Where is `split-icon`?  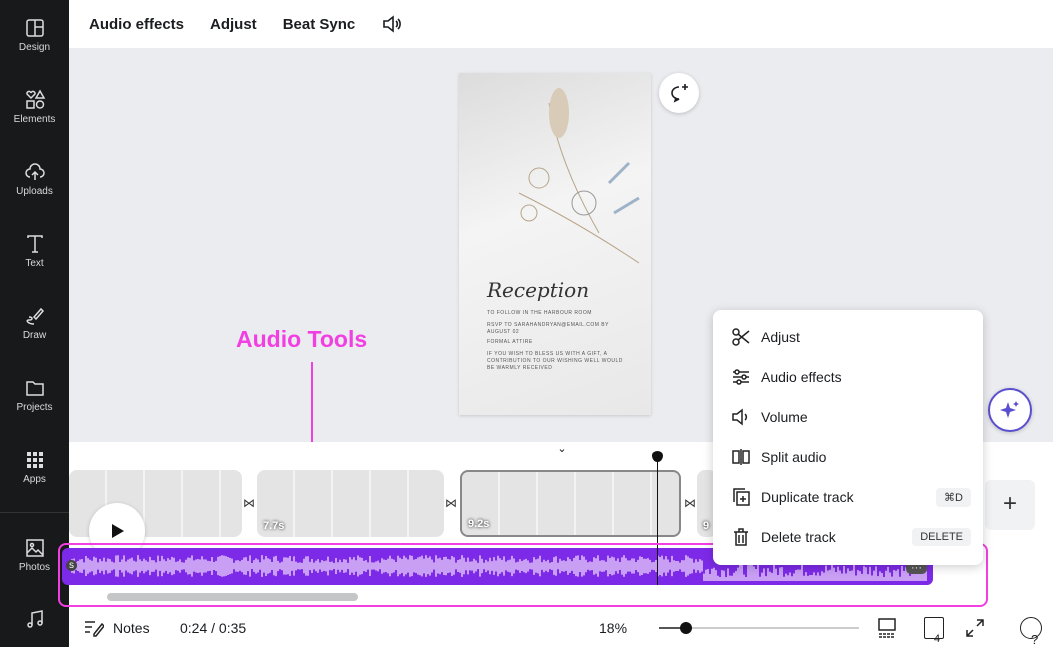 split-icon is located at coordinates (741, 457).